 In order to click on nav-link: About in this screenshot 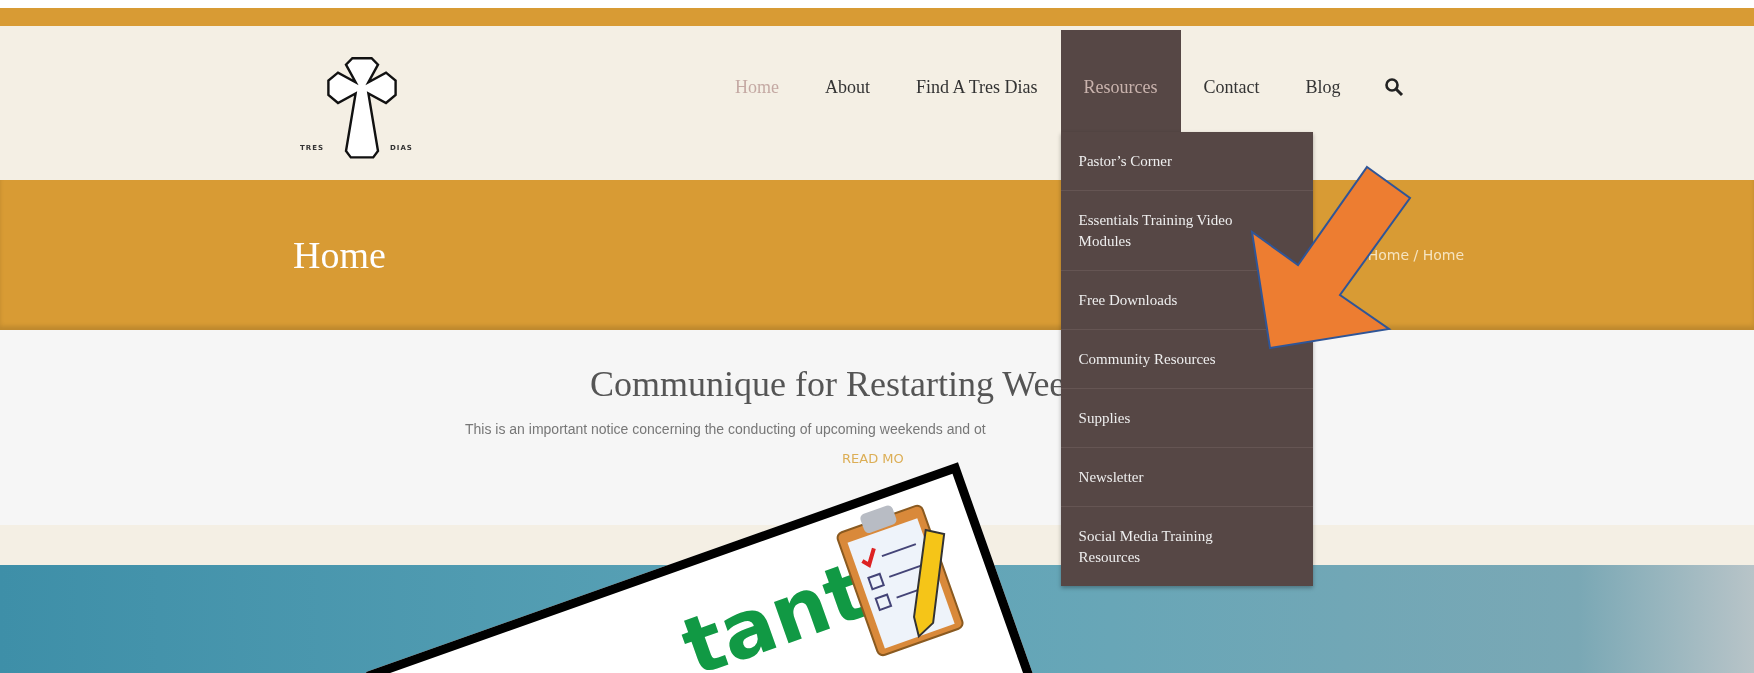, I will do `click(847, 81)`.